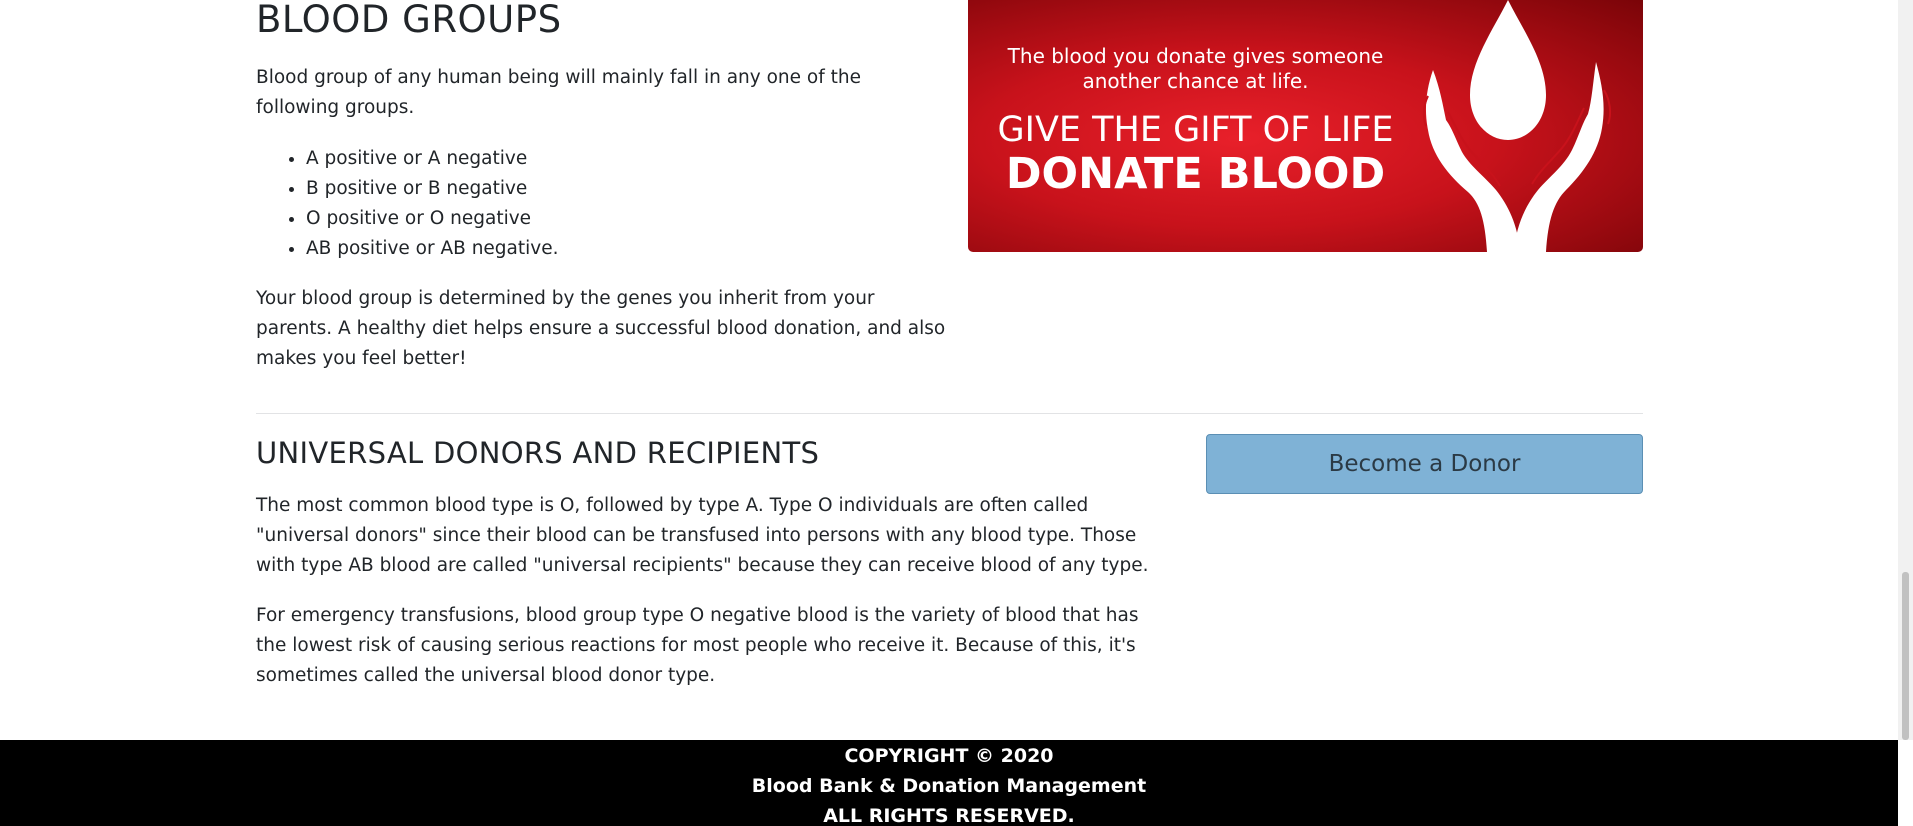 Image resolution: width=1913 pixels, height=826 pixels. What do you see at coordinates (538, 453) in the screenshot?
I see `universal-donors-heading: UNIVERSAL DONORS AND RECIPIENTS` at bounding box center [538, 453].